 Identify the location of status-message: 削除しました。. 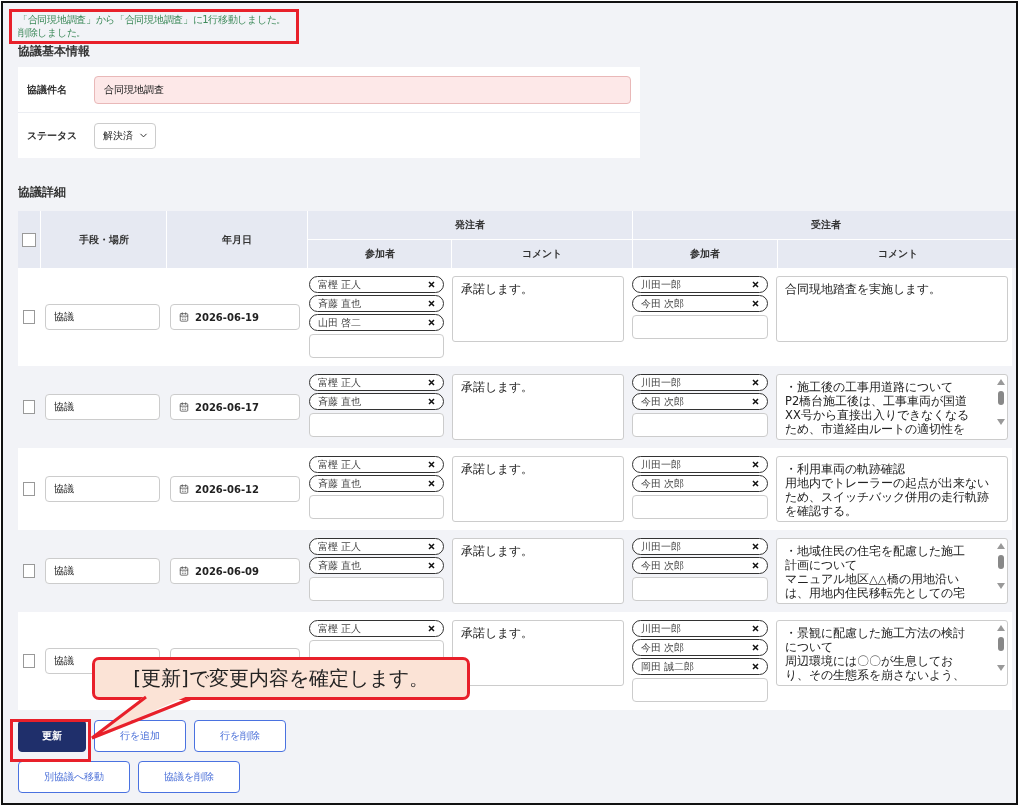
(52, 32).